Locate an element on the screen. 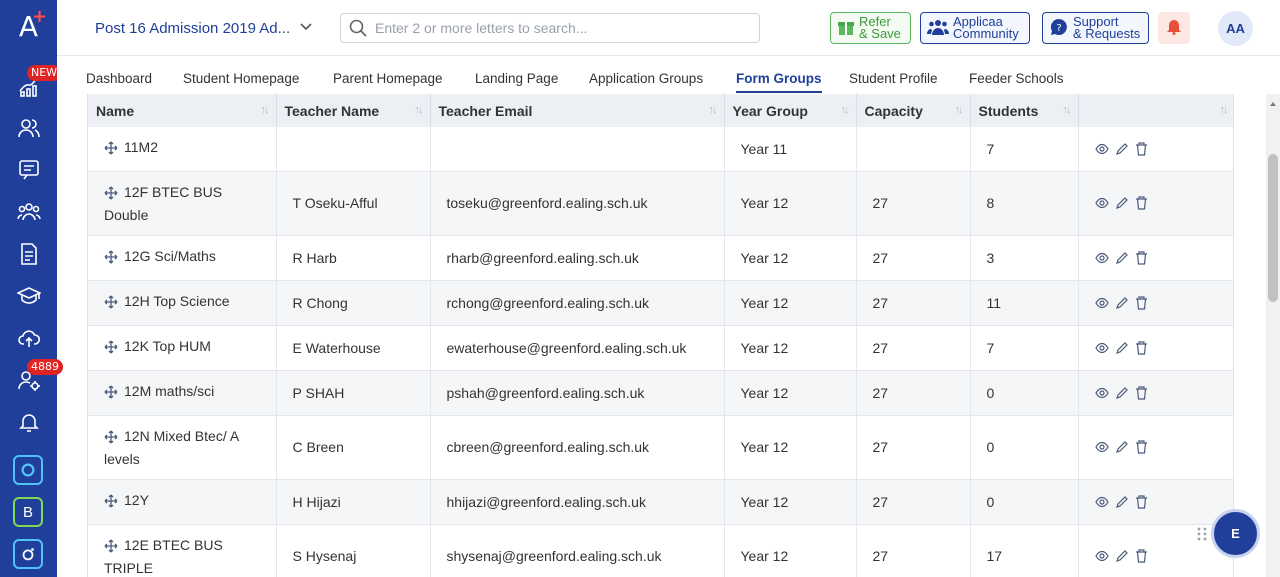  refer-label-2: & Save is located at coordinates (880, 33).